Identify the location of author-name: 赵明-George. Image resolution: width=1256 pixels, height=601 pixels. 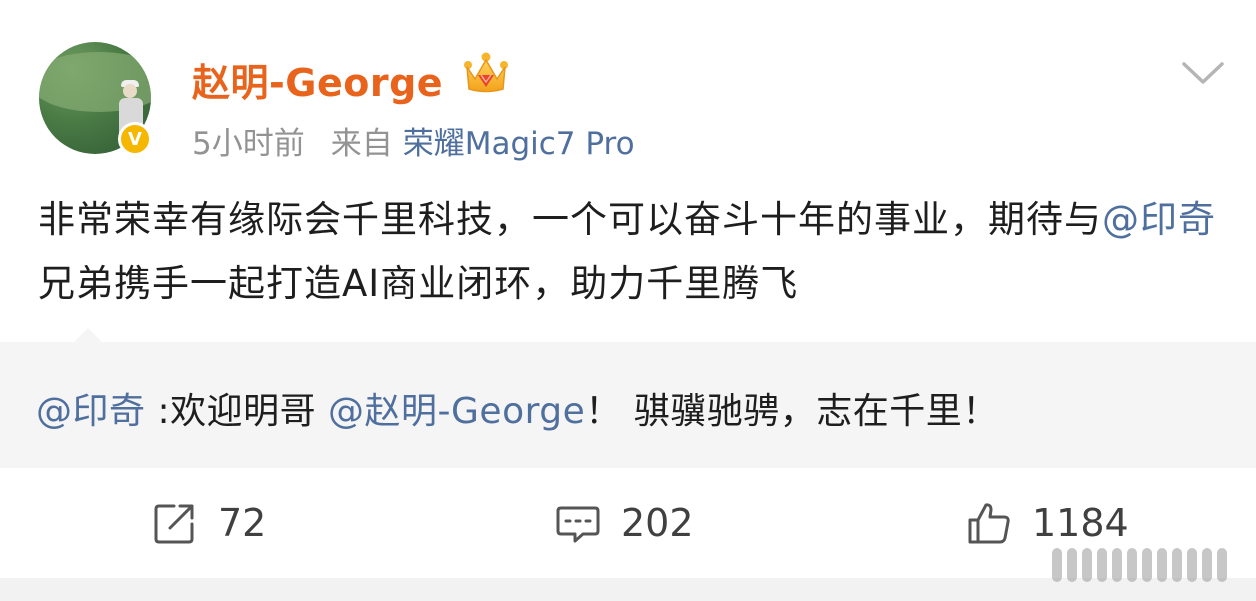
(317, 79).